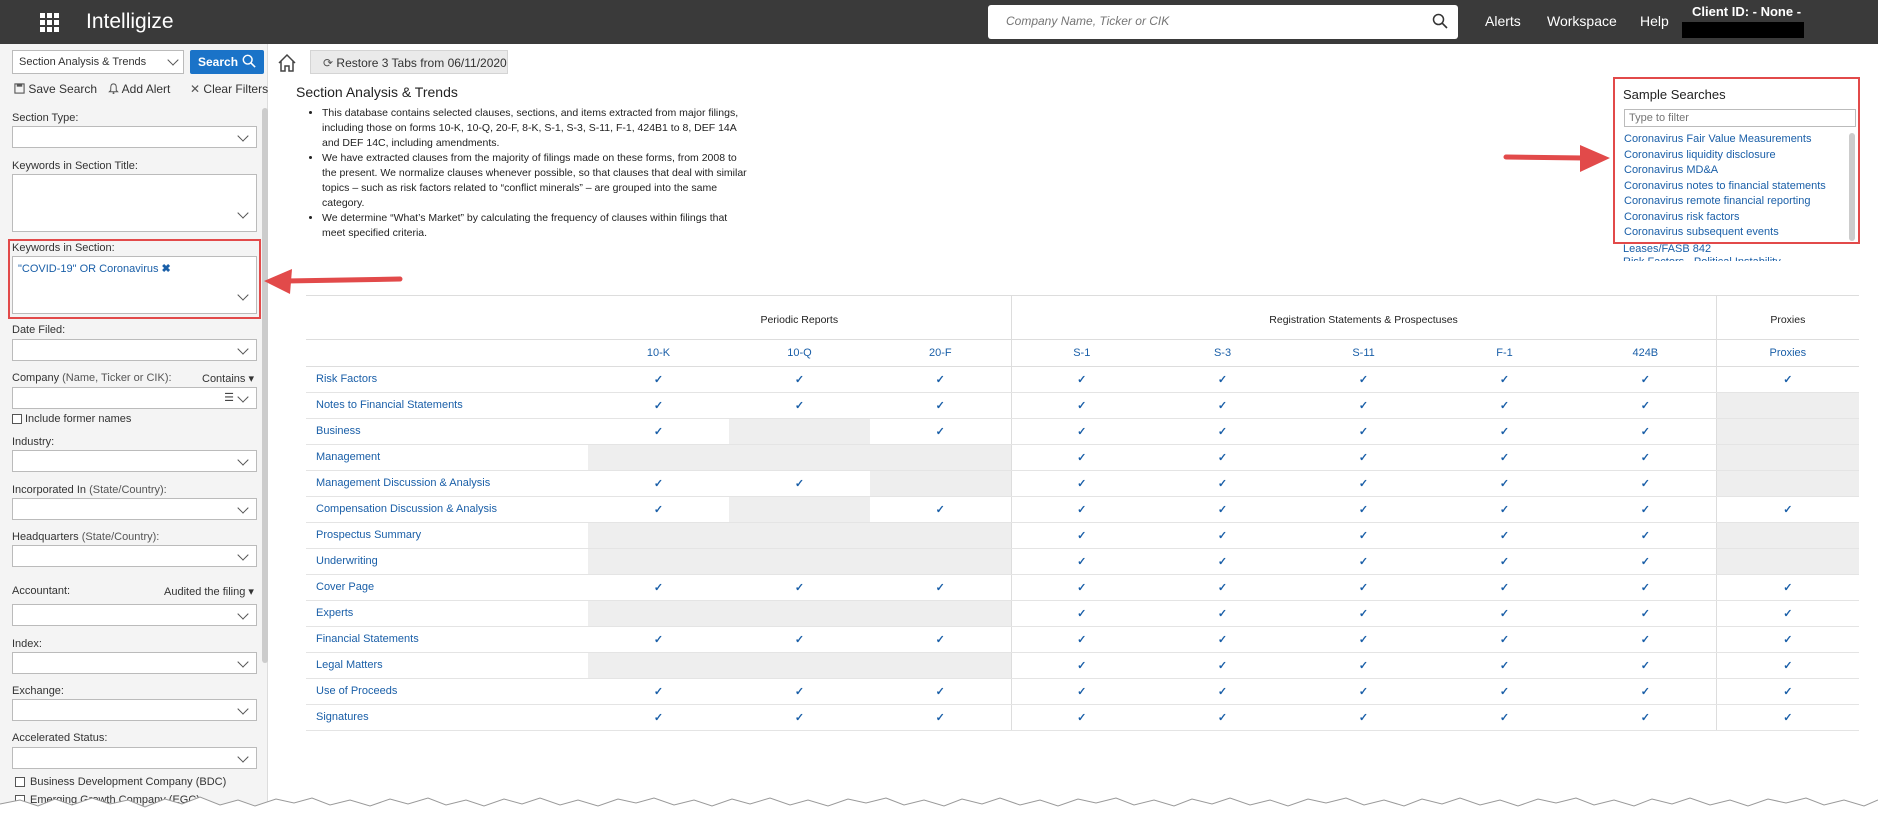 This screenshot has width=1878, height=826. What do you see at coordinates (447, 613) in the screenshot?
I see `section-link: Experts` at bounding box center [447, 613].